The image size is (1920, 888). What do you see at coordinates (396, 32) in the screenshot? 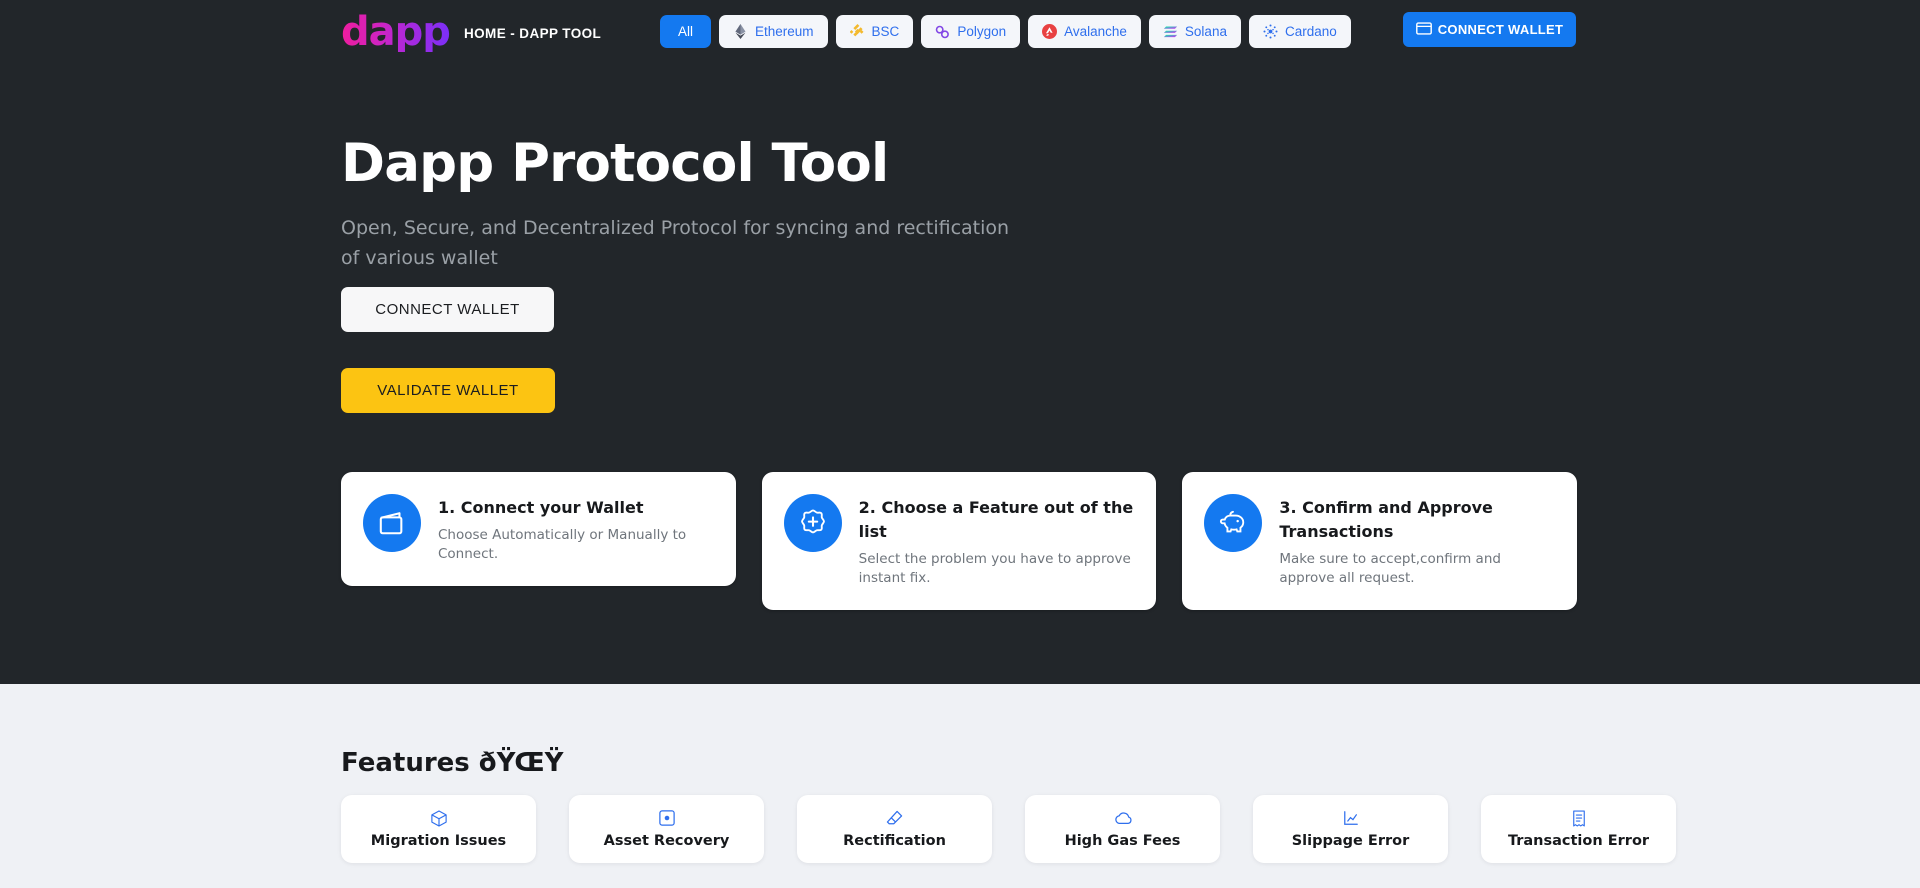
I see `dapp-logo: dapp` at bounding box center [396, 32].